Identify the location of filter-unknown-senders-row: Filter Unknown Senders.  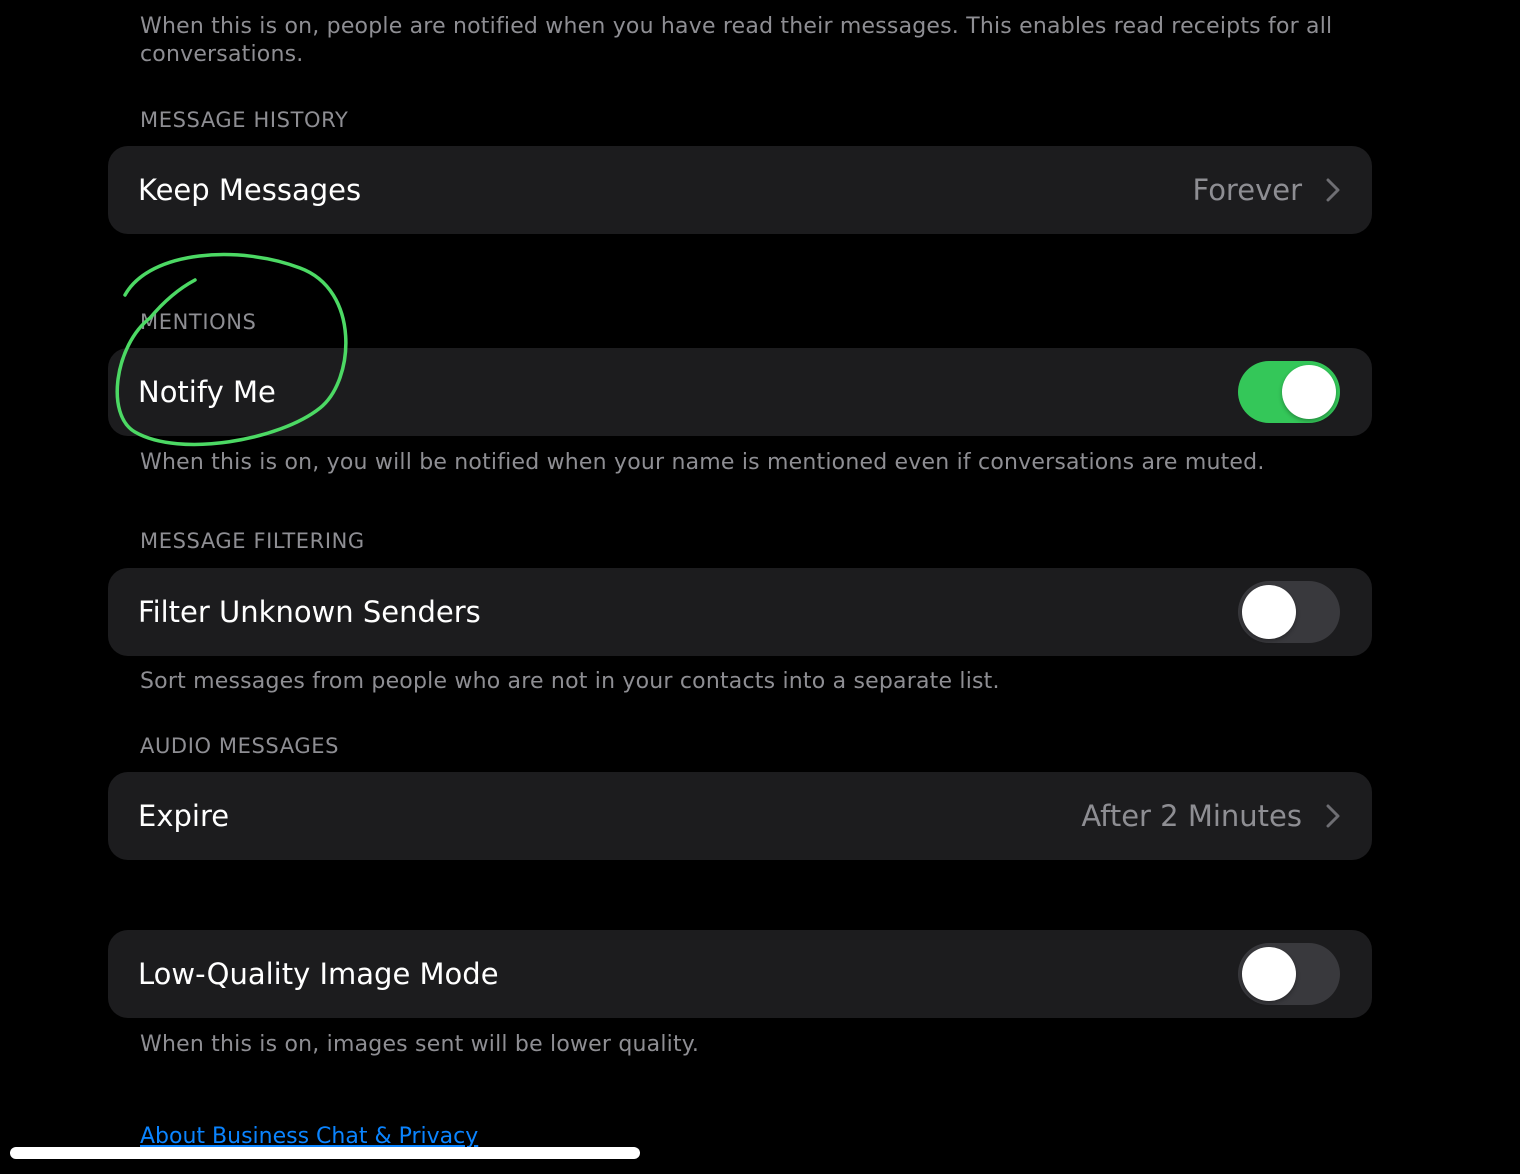
(740, 612).